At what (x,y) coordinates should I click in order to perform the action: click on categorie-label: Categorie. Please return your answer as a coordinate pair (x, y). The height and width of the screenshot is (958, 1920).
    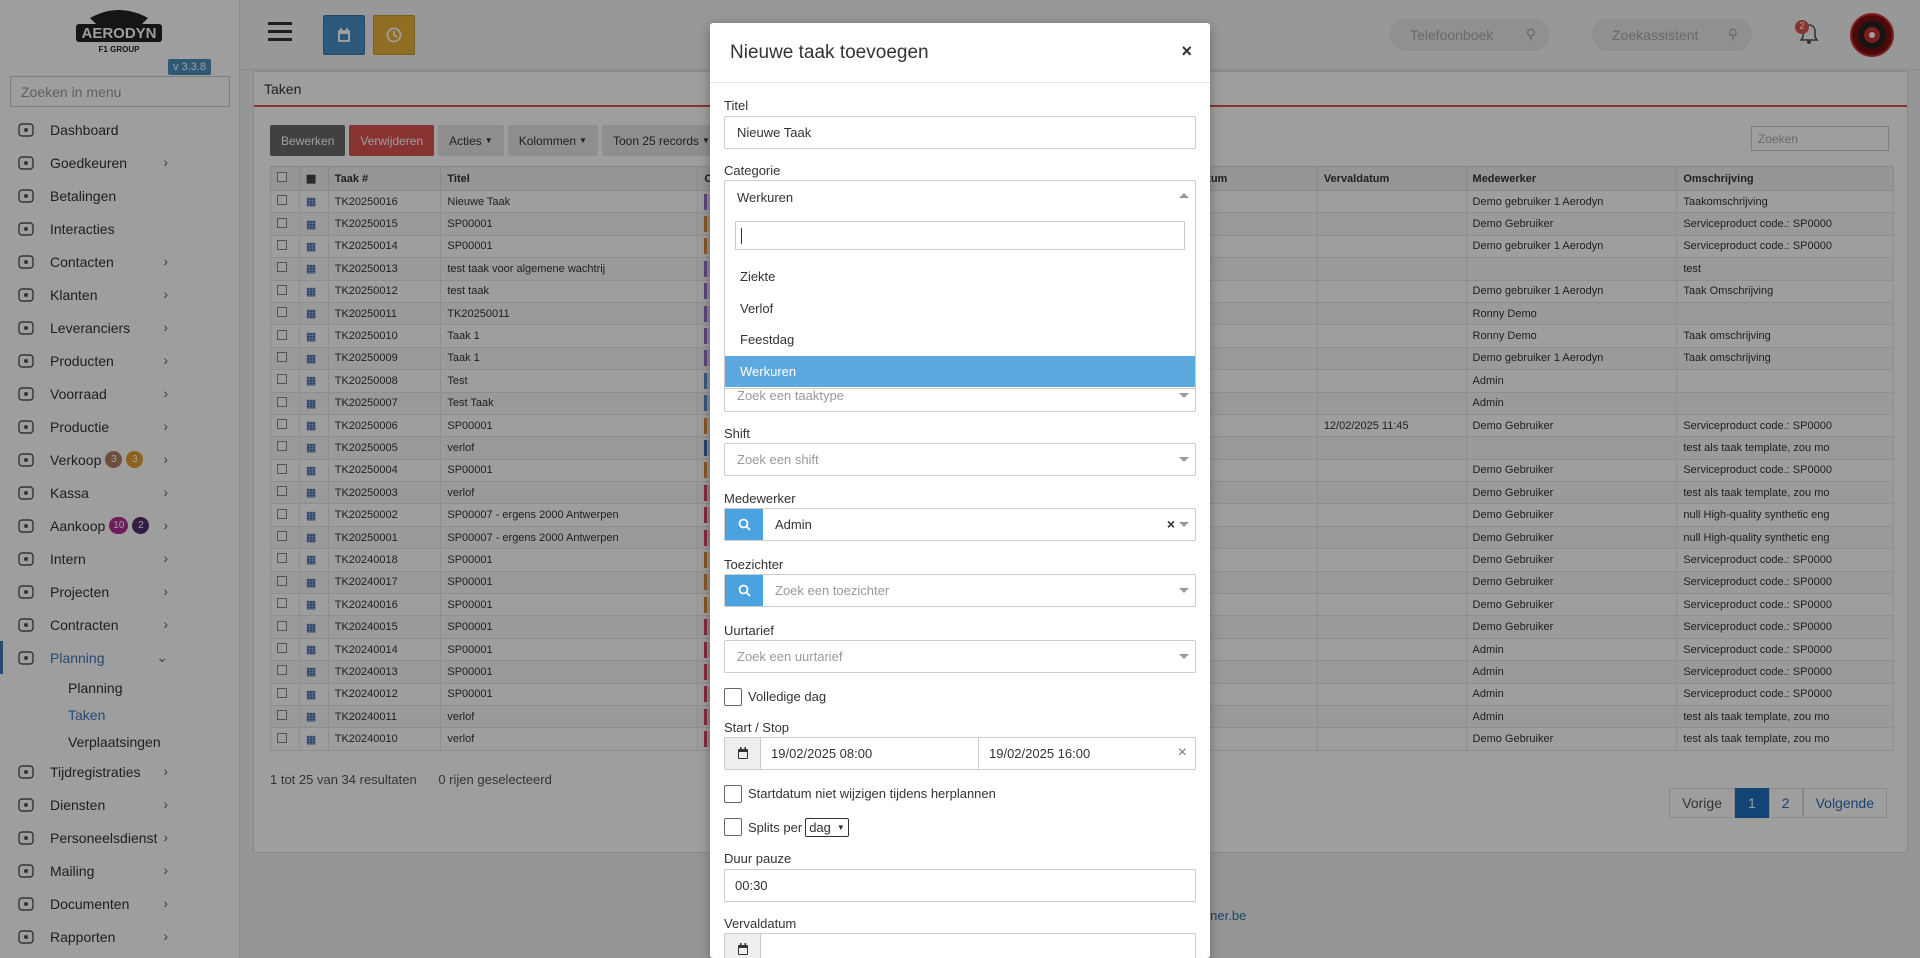
    Looking at the image, I should click on (752, 170).